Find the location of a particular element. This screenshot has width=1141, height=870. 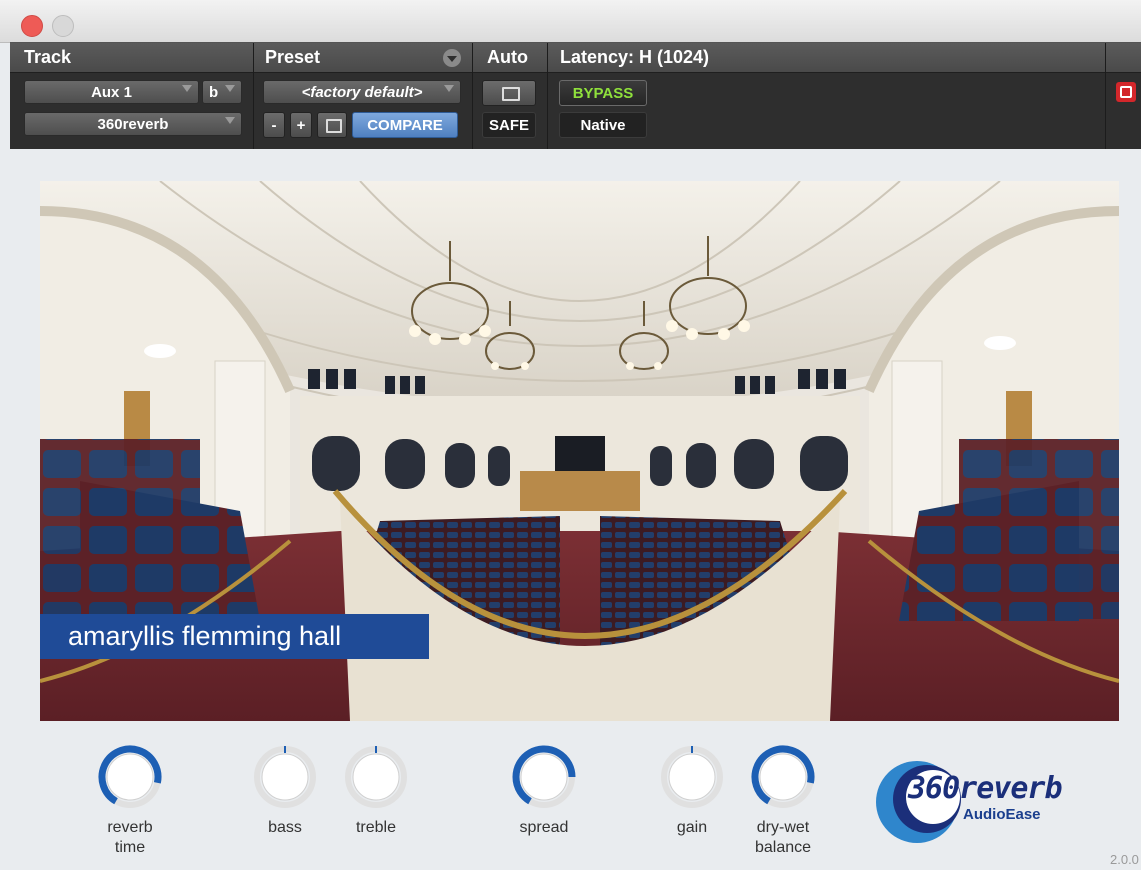

spread-knob is located at coordinates (544, 777).